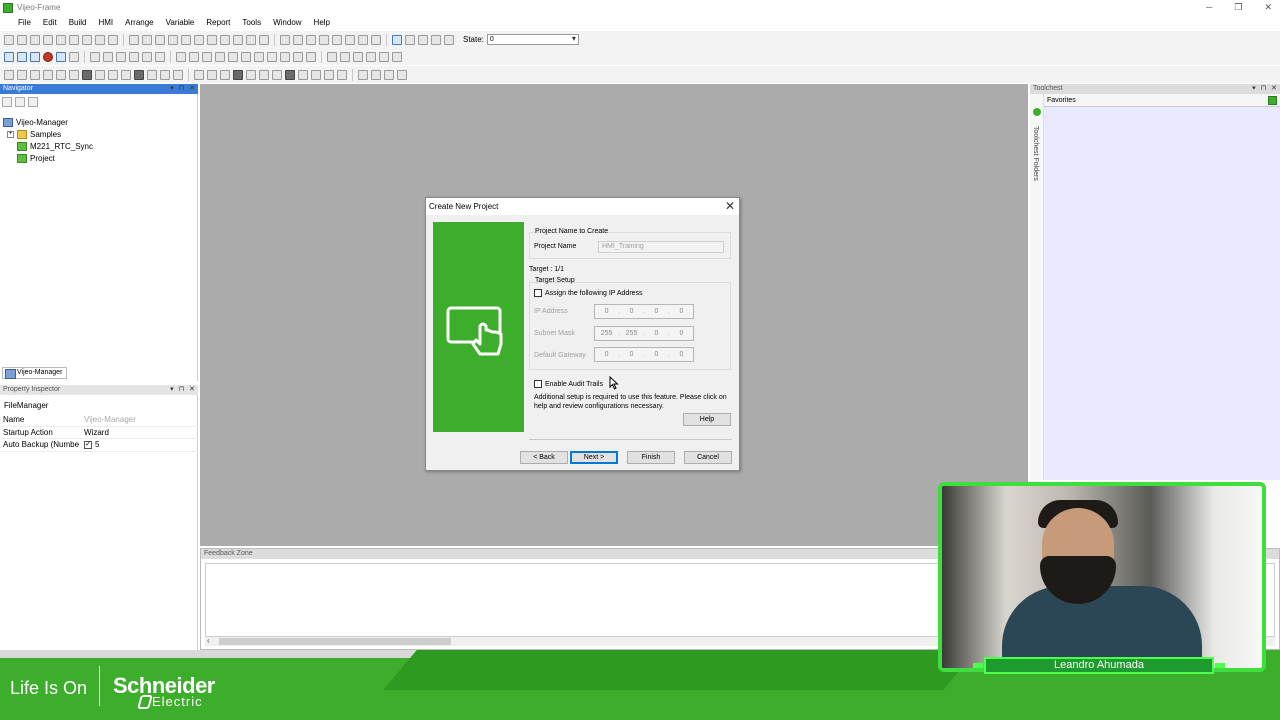 The height and width of the screenshot is (720, 1280). I want to click on back-button: < Back, so click(544, 457).